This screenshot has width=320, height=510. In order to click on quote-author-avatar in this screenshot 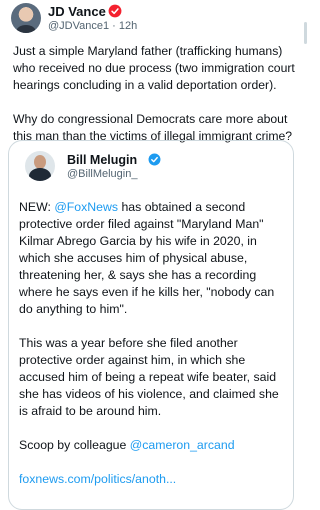, I will do `click(40, 166)`.